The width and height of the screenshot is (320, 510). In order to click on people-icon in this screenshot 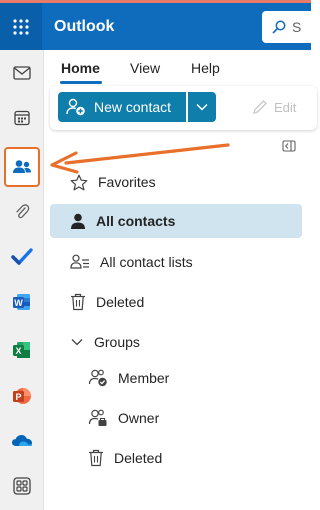, I will do `click(22, 166)`.